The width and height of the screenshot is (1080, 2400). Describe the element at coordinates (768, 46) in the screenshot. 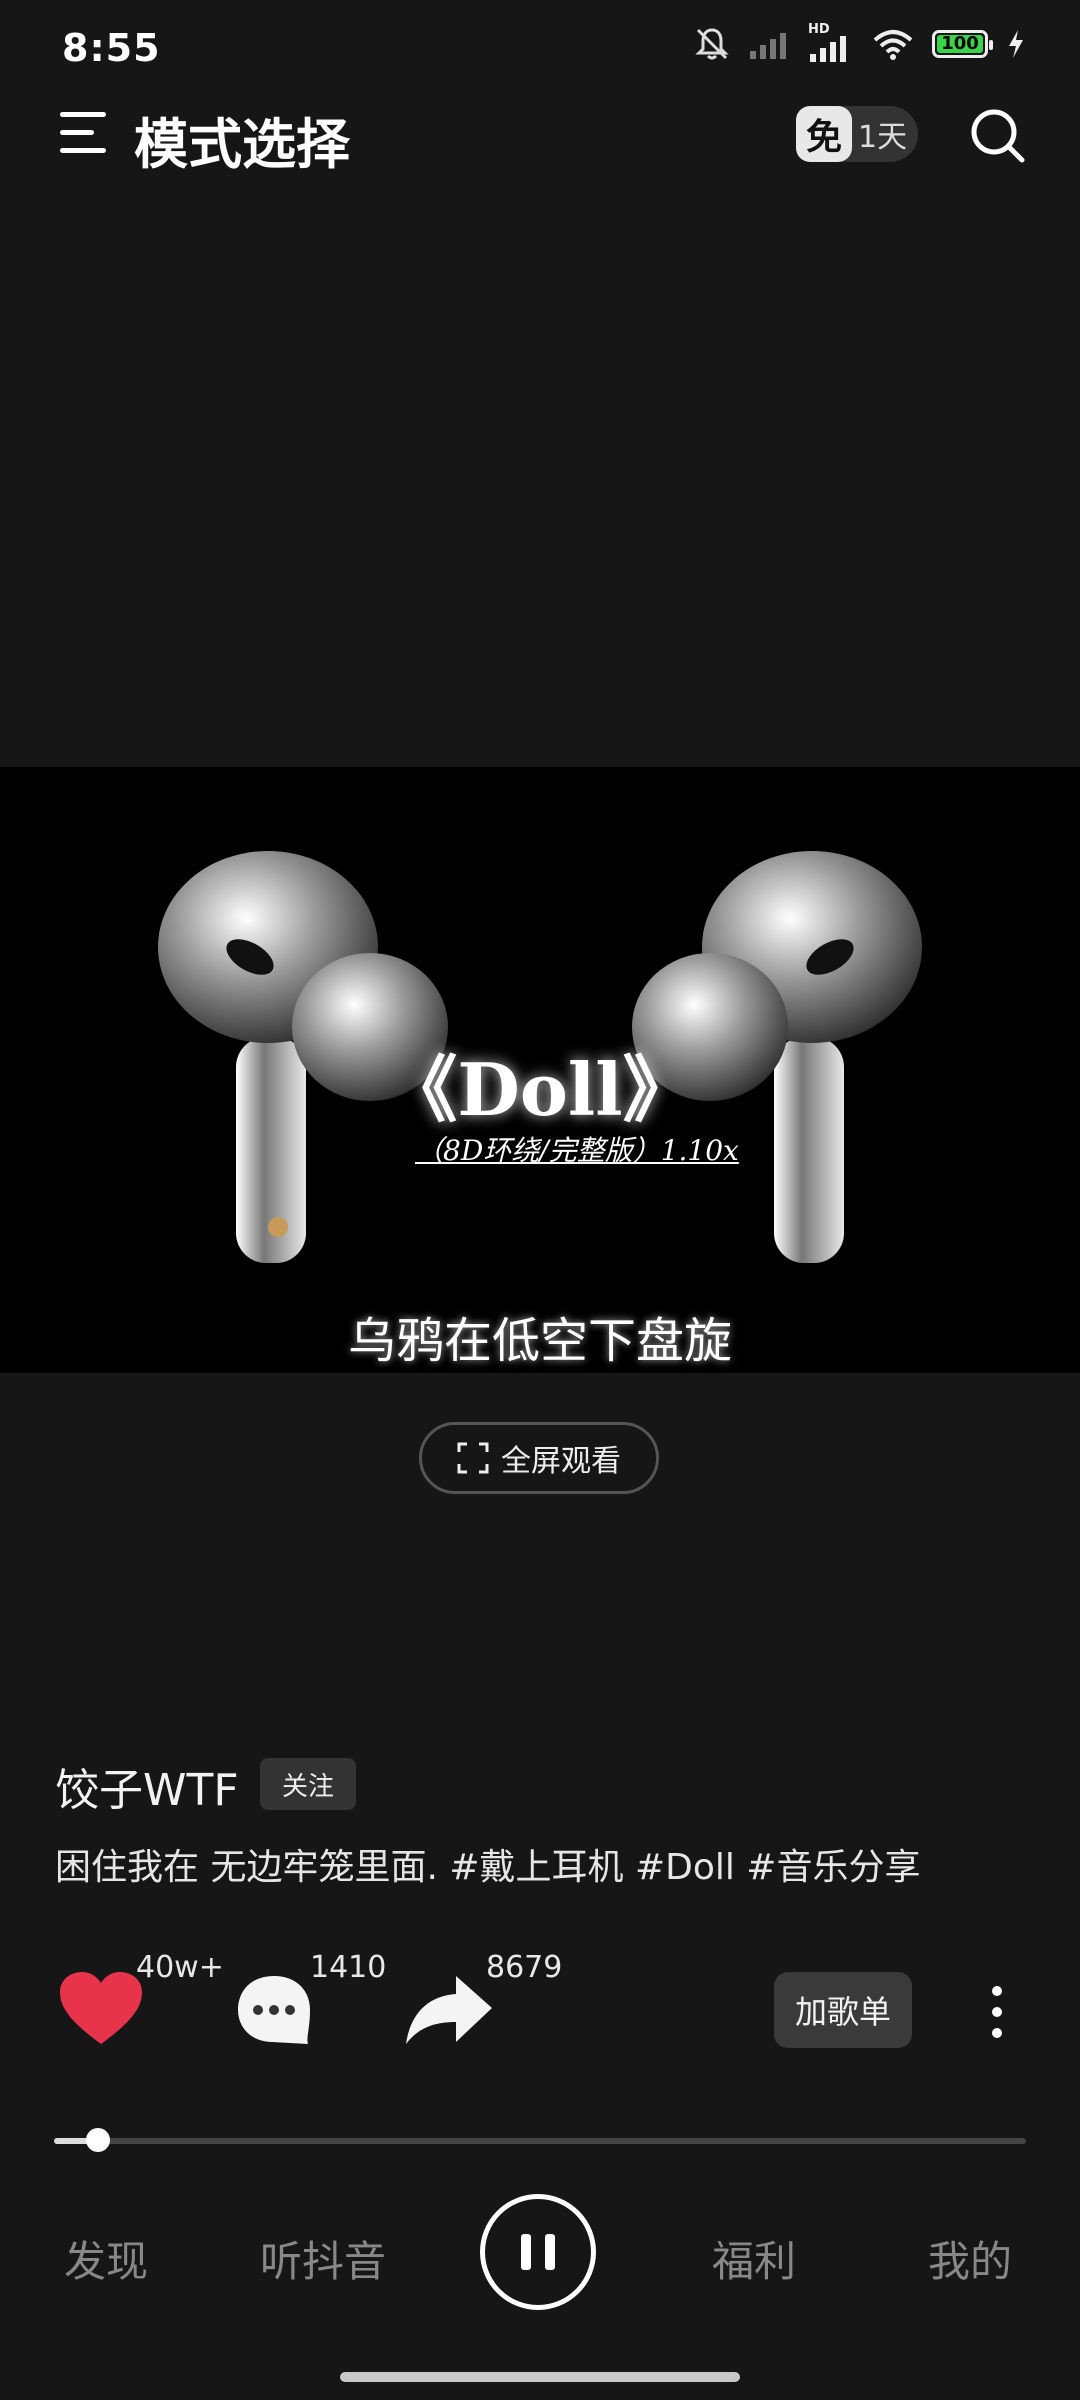

I see `signal-weak-icon` at that location.